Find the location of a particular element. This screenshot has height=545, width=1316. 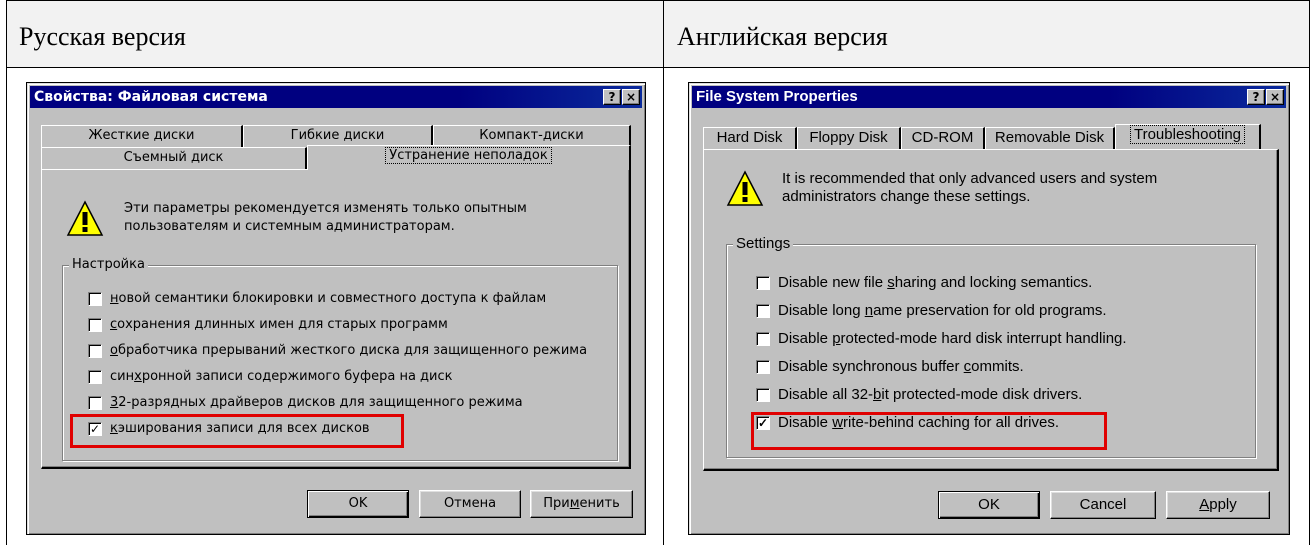

tab-troubleshooting: Troubleshooting is located at coordinates (1188, 136).